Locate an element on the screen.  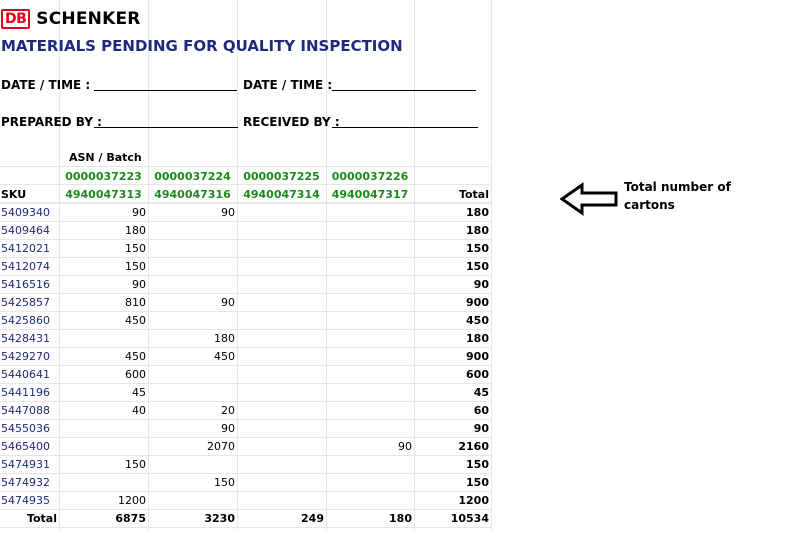
page-title: MATERIALS PENDING FOR QUALITY INSPECTION is located at coordinates (202, 46).